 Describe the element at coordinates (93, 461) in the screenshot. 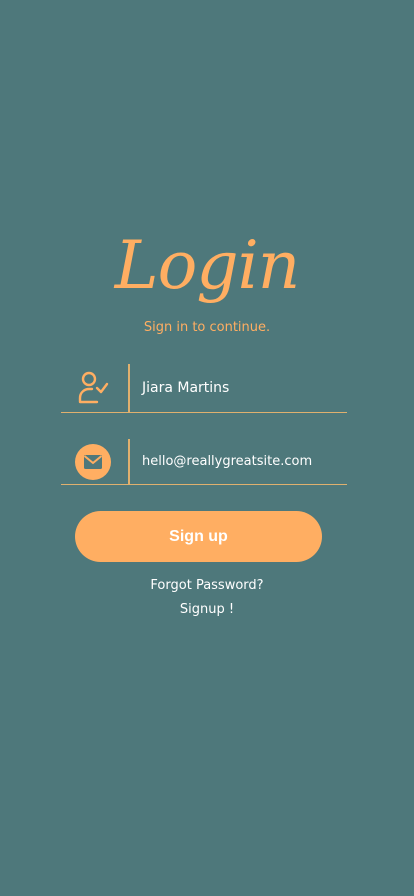

I see `envelope-icon` at that location.